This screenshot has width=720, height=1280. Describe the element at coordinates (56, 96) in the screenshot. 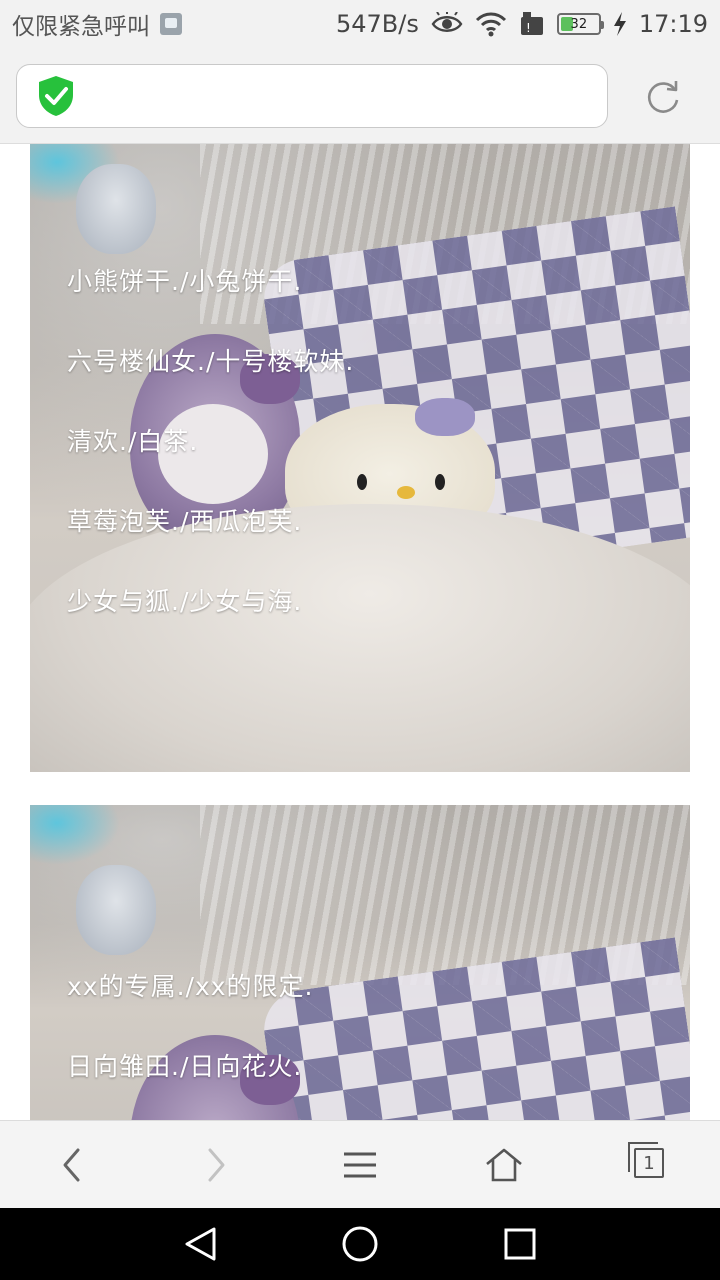

I see `shield-check-icon` at that location.